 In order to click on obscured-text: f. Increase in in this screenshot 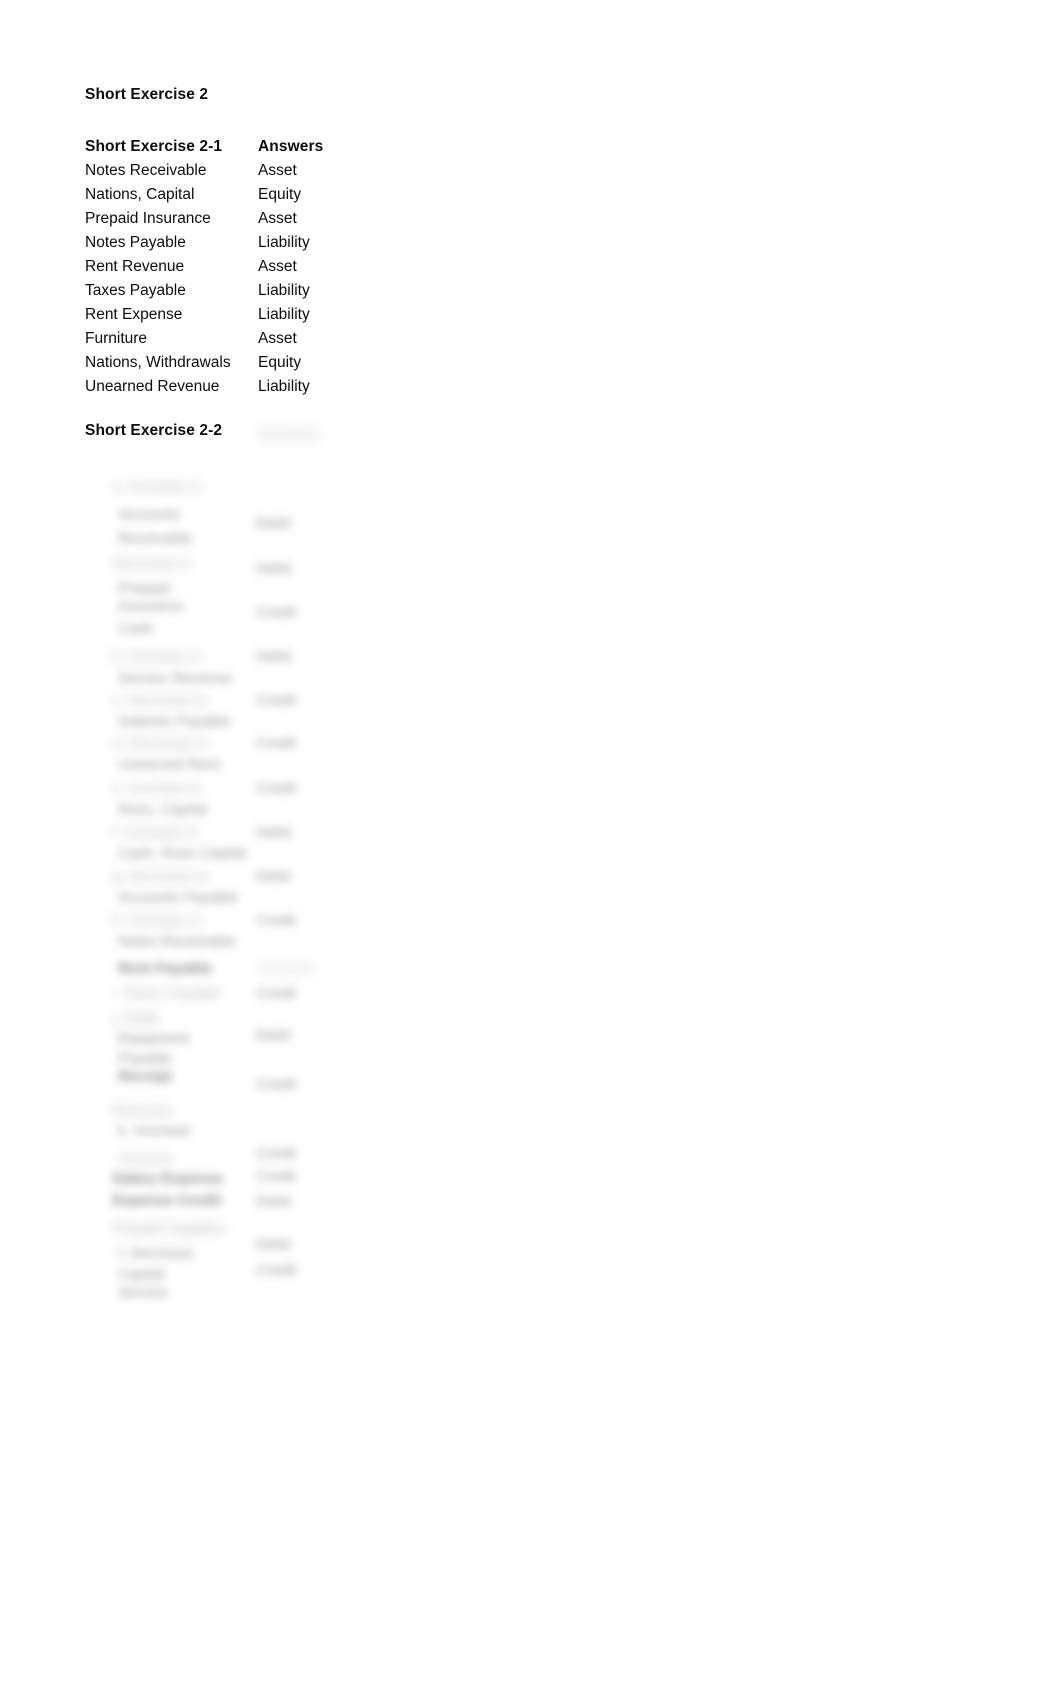, I will do `click(155, 832)`.